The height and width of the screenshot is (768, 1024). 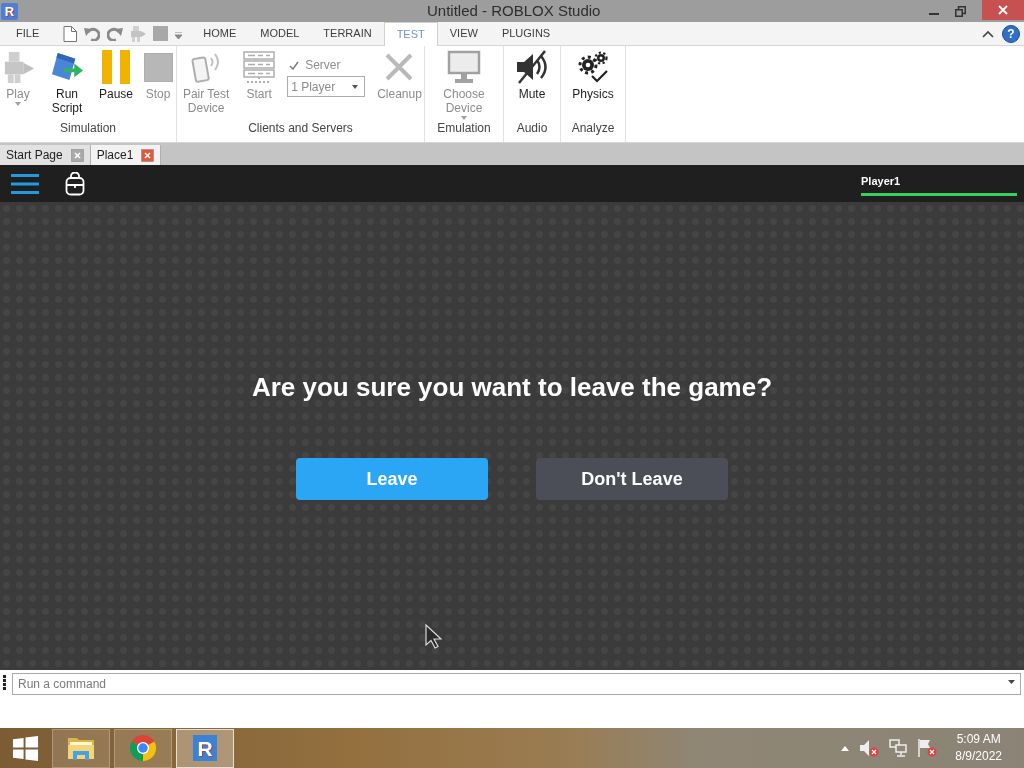 I want to click on ribbon-tab: TERRAIN, so click(x=347, y=33).